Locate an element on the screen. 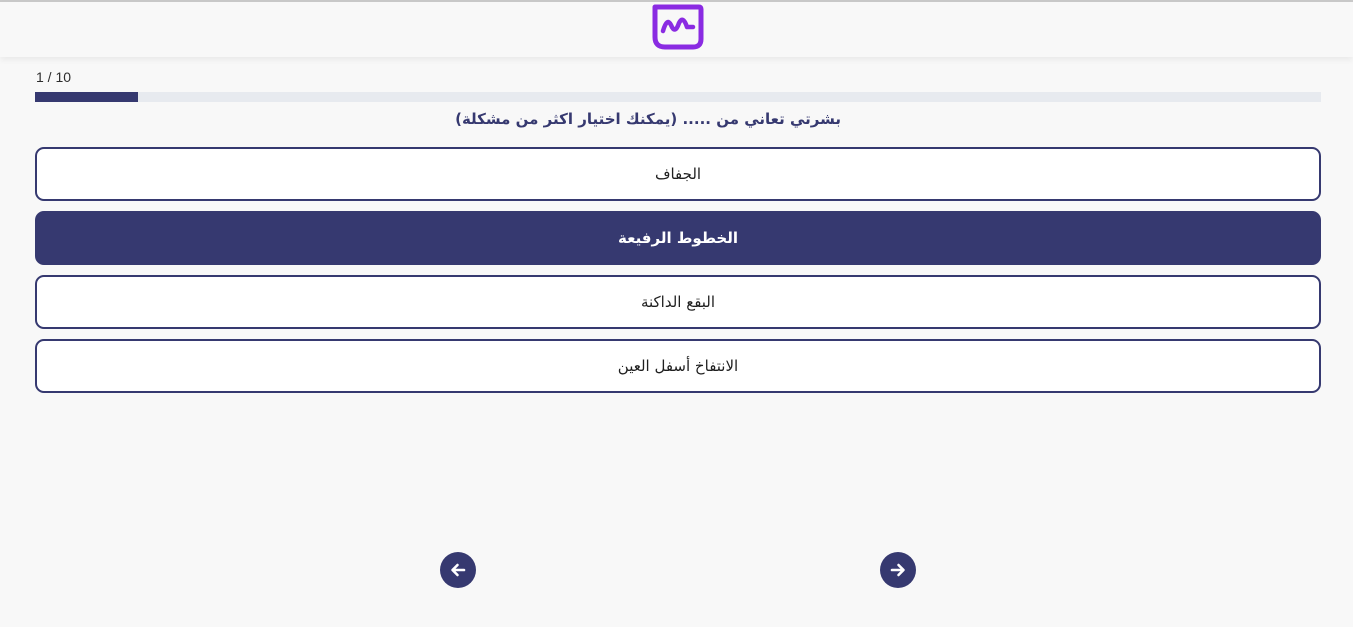 This screenshot has width=1353, height=627. header is located at coordinates (676, 29).